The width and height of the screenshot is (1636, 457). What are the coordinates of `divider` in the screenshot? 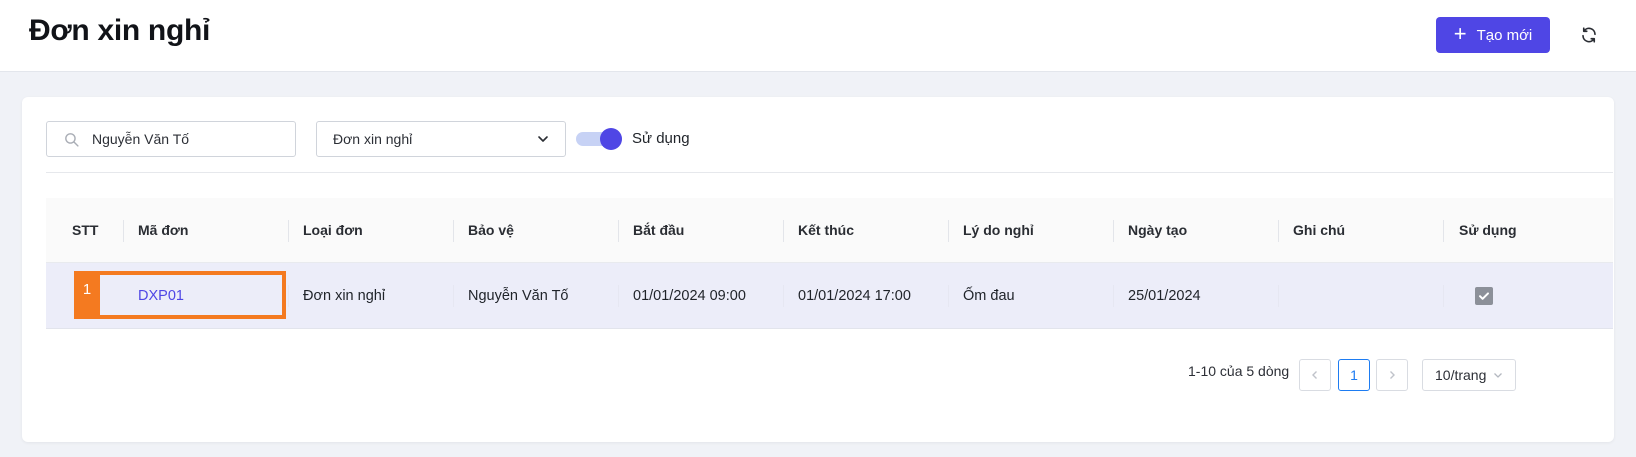 It's located at (829, 172).